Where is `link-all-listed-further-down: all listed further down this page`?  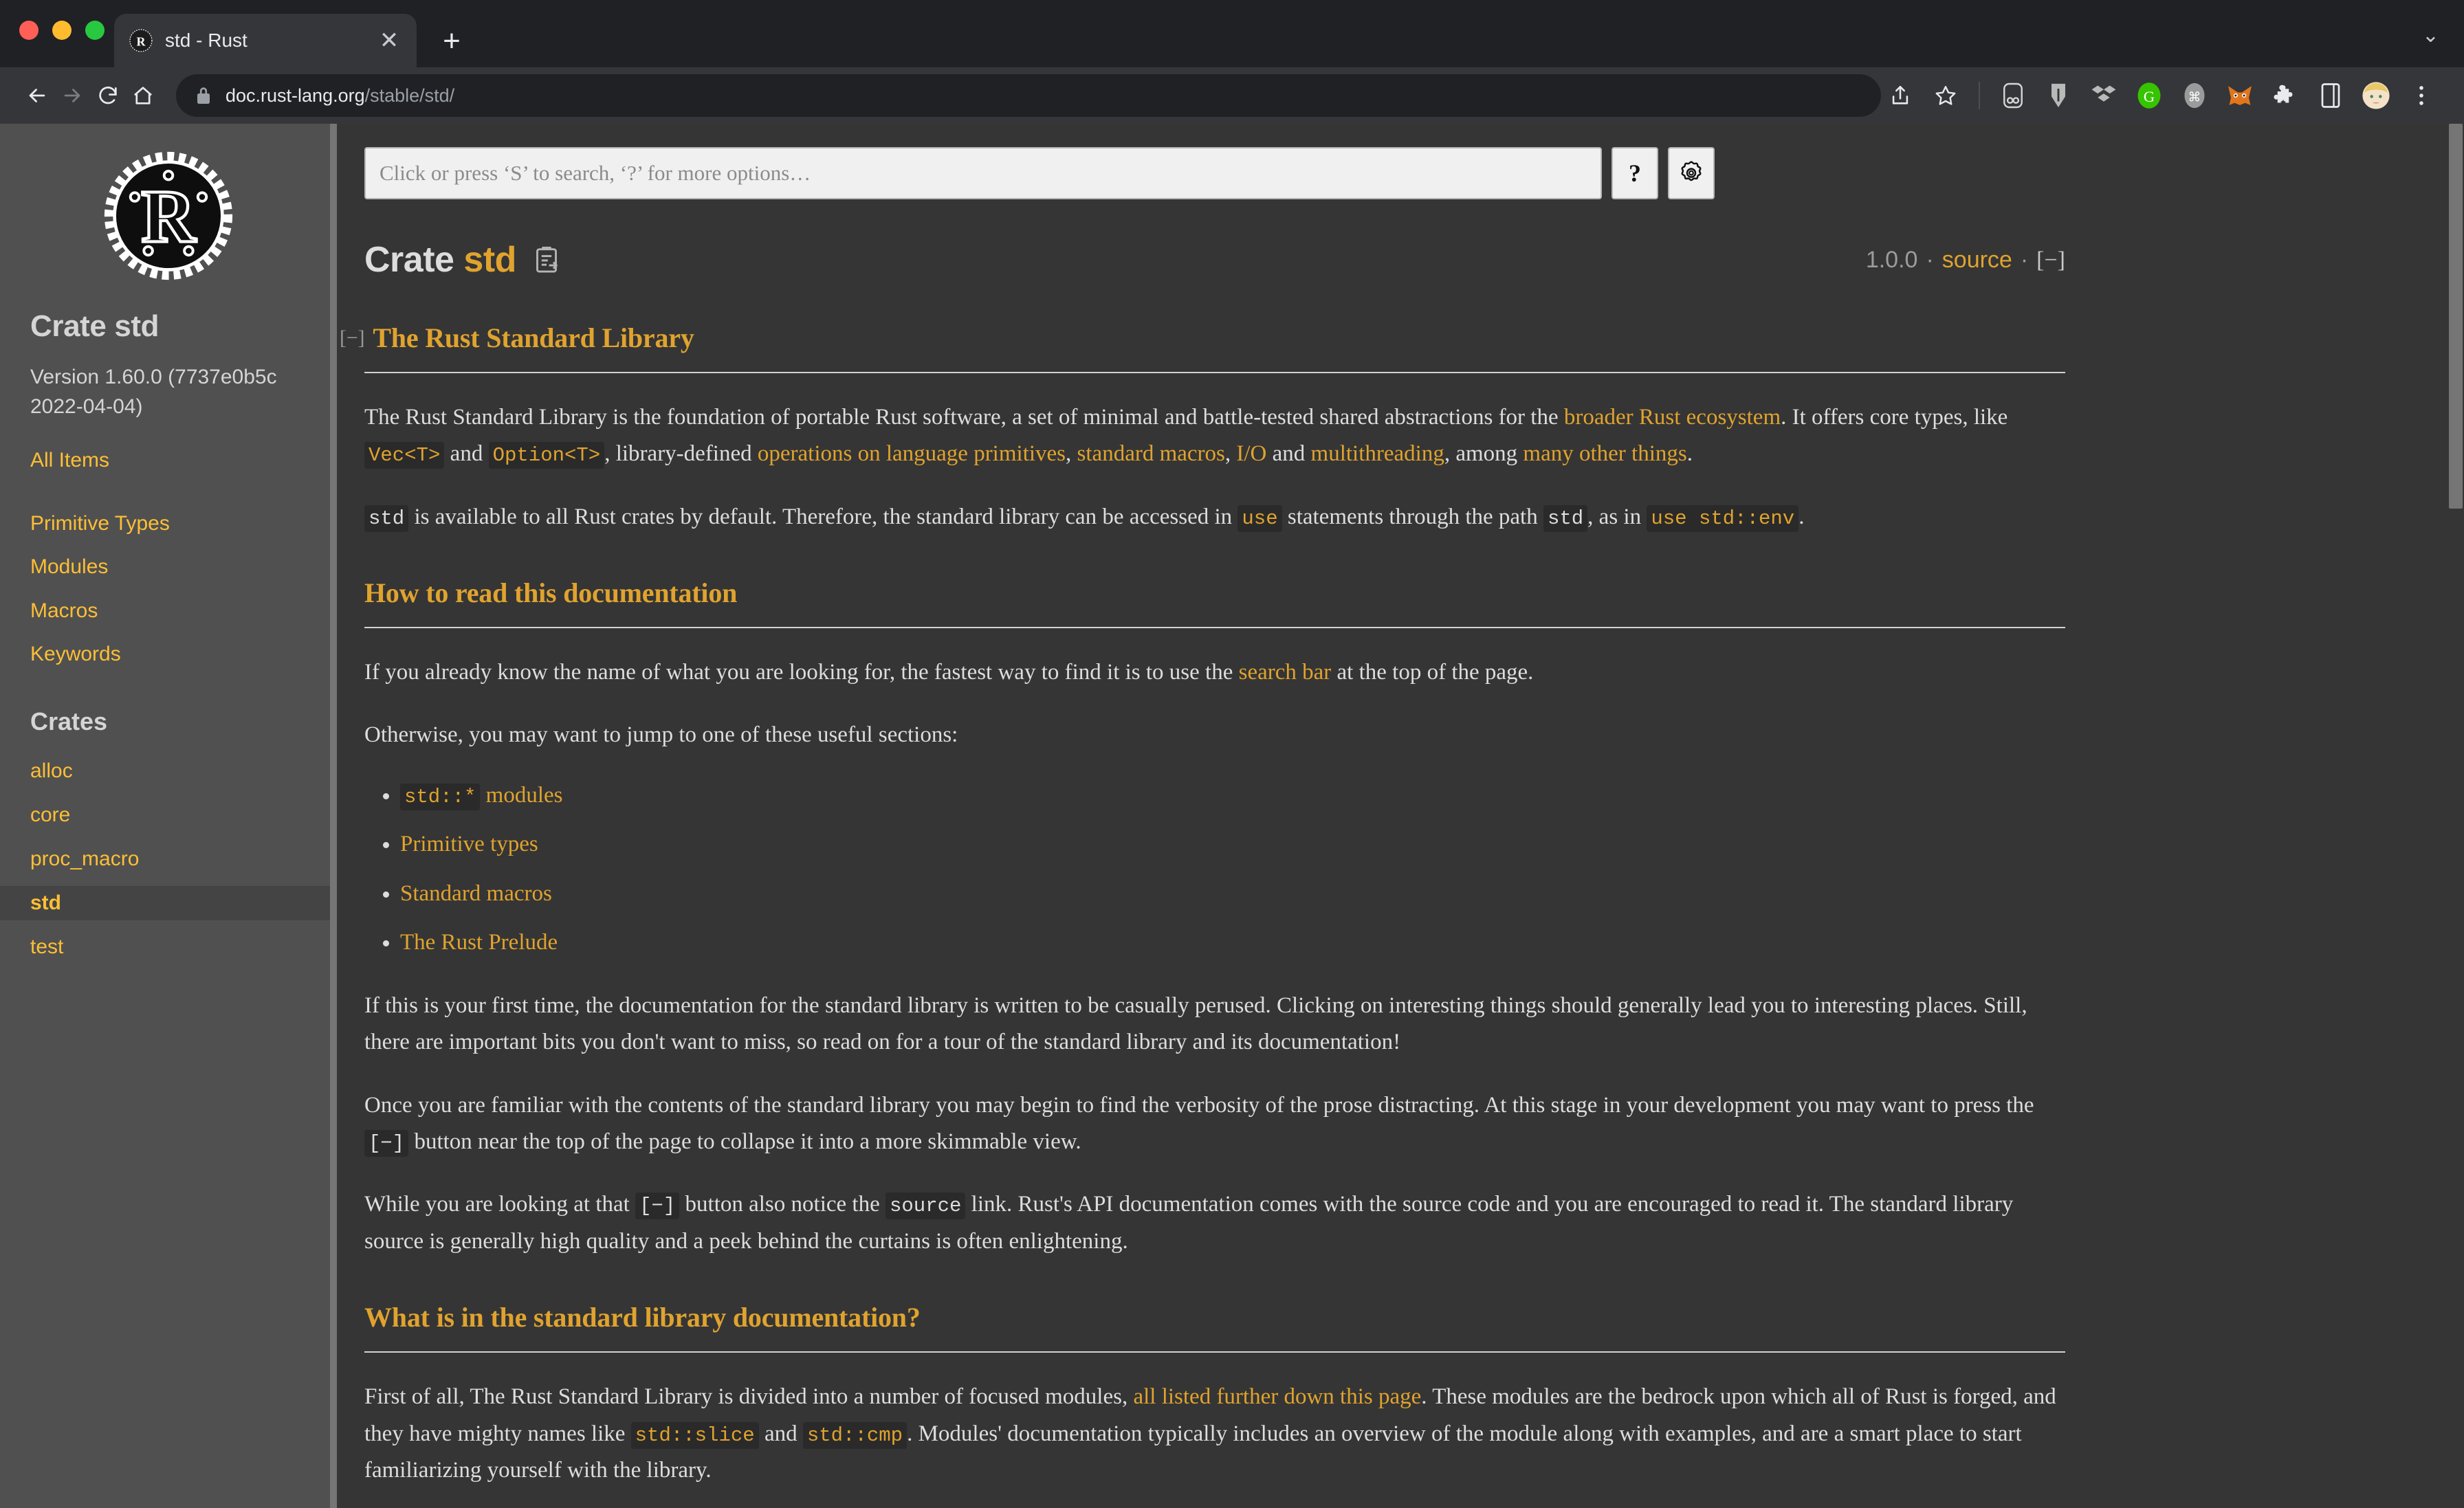 link-all-listed-further-down: all listed further down this page is located at coordinates (1277, 1396).